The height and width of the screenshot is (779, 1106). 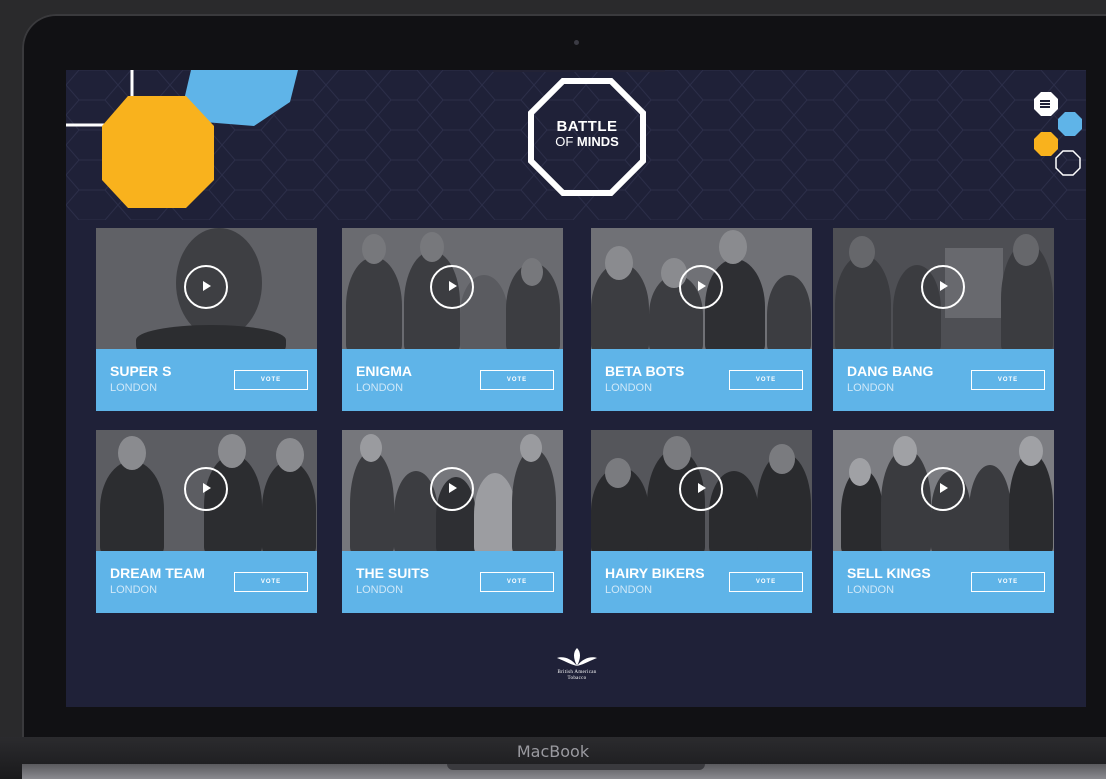 I want to click on team-card: DREAM TEAM LONDON VOTE, so click(x=206, y=521).